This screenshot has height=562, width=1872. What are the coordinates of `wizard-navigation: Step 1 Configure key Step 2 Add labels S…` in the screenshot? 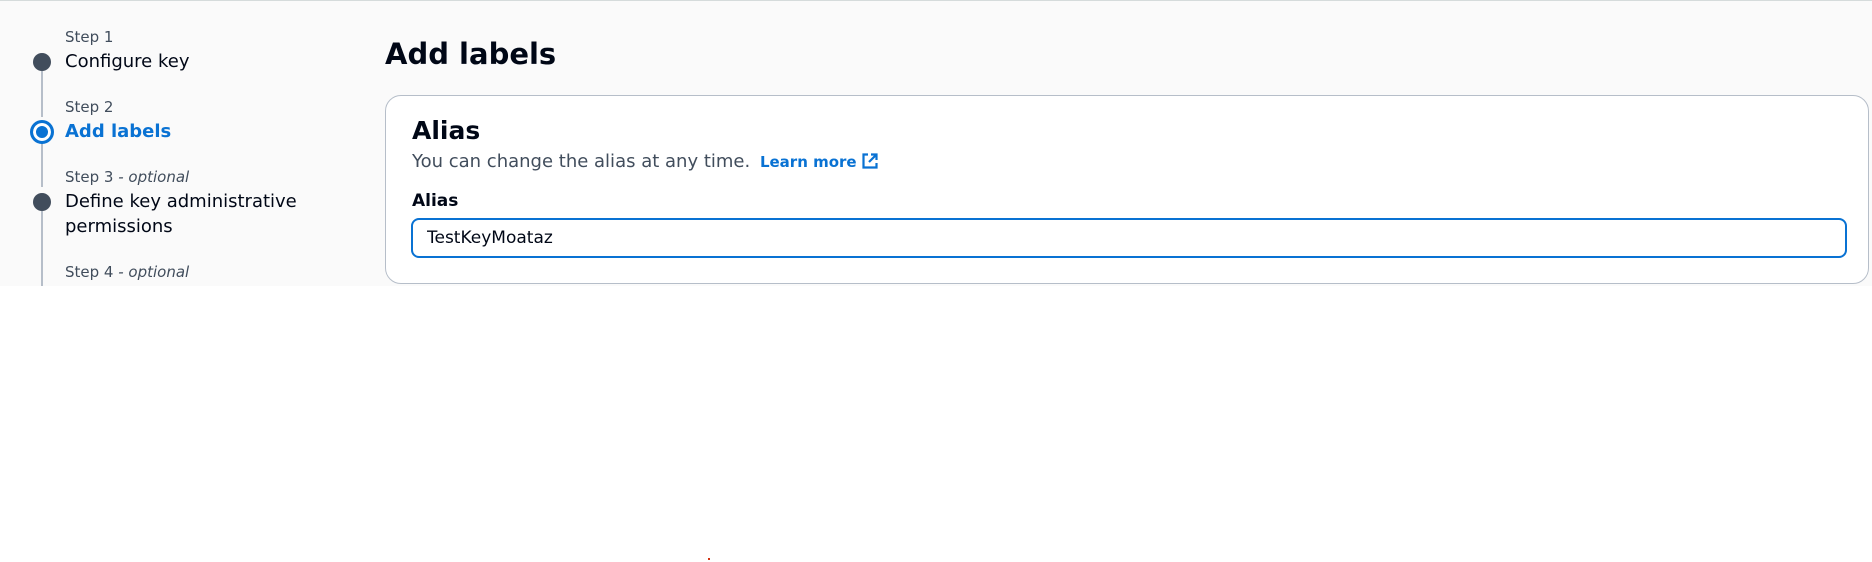 It's located at (170, 143).